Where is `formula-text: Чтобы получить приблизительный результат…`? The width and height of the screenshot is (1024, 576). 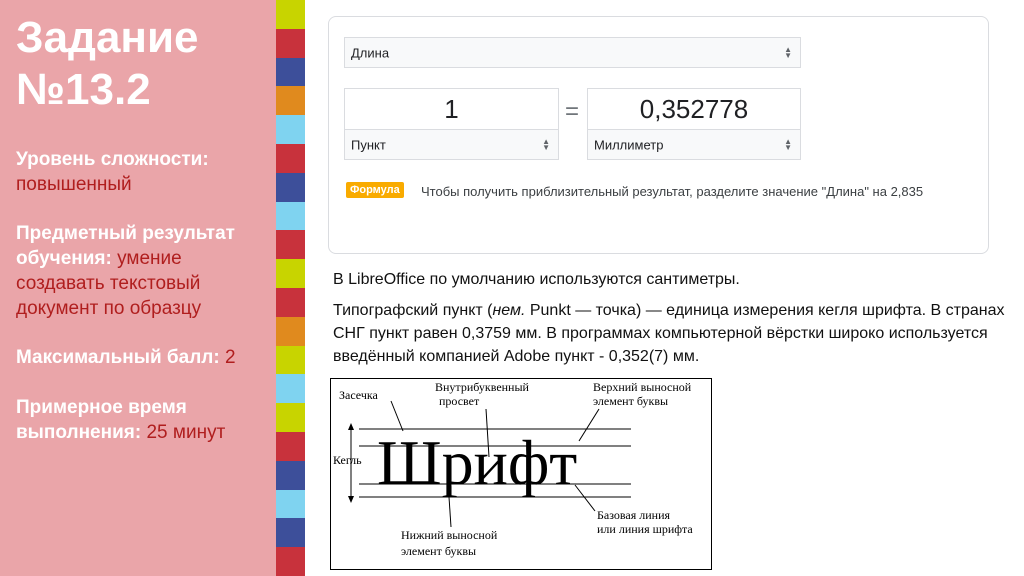 formula-text: Чтобы получить приблизительный результат… is located at coordinates (672, 191).